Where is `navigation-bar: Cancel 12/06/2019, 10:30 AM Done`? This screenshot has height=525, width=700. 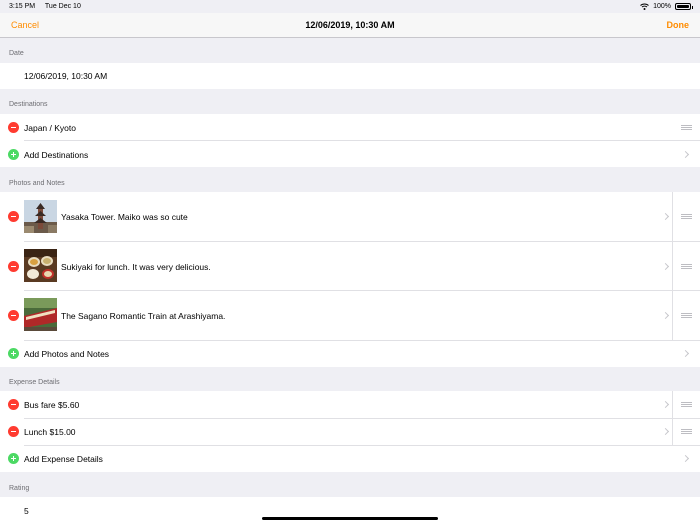 navigation-bar: Cancel 12/06/2019, 10:30 AM Done is located at coordinates (350, 25).